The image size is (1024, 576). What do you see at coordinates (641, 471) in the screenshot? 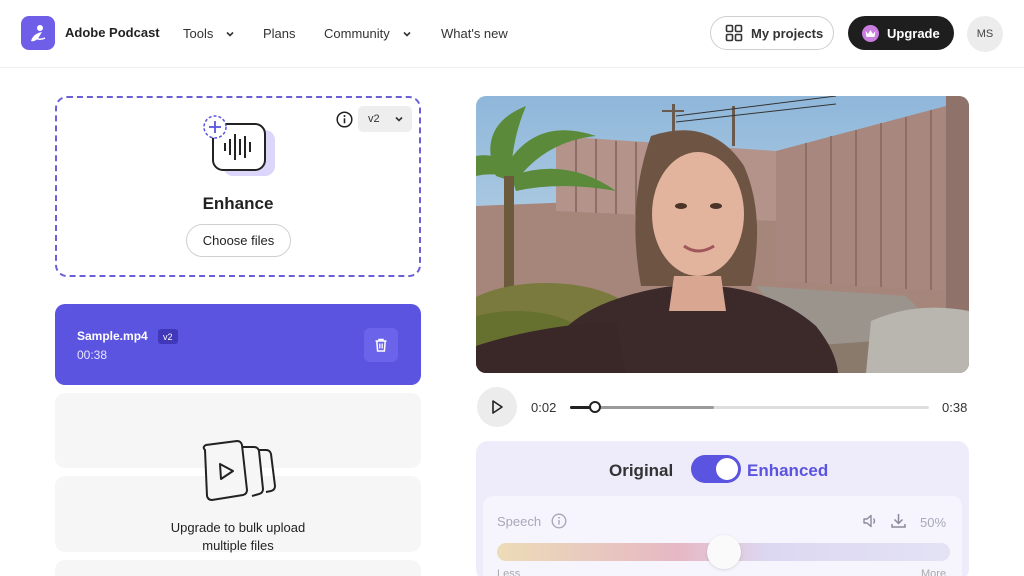
I see `original-label: Original` at bounding box center [641, 471].